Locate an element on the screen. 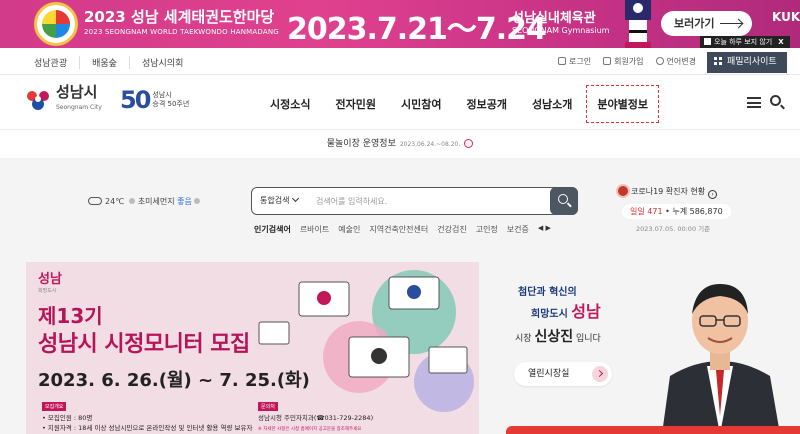  red-accent-bar is located at coordinates (653, 430).